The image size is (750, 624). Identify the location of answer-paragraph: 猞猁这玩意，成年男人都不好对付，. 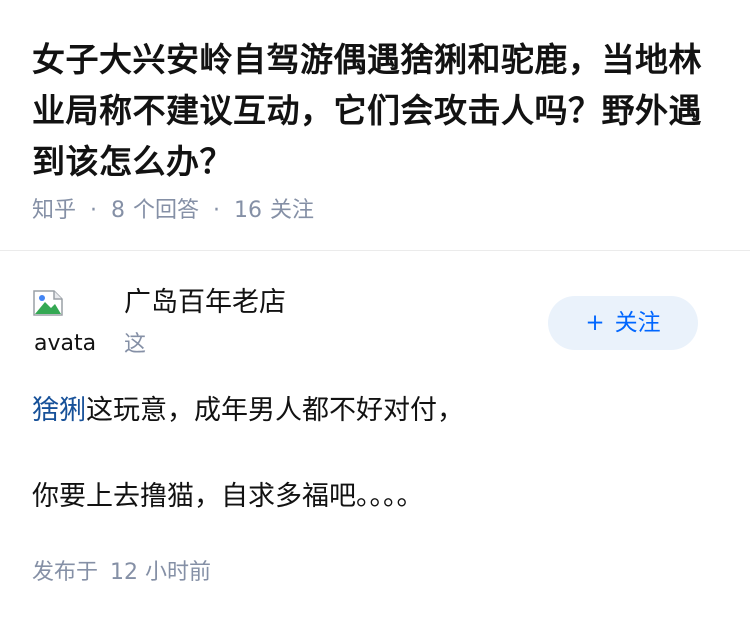
(377, 411).